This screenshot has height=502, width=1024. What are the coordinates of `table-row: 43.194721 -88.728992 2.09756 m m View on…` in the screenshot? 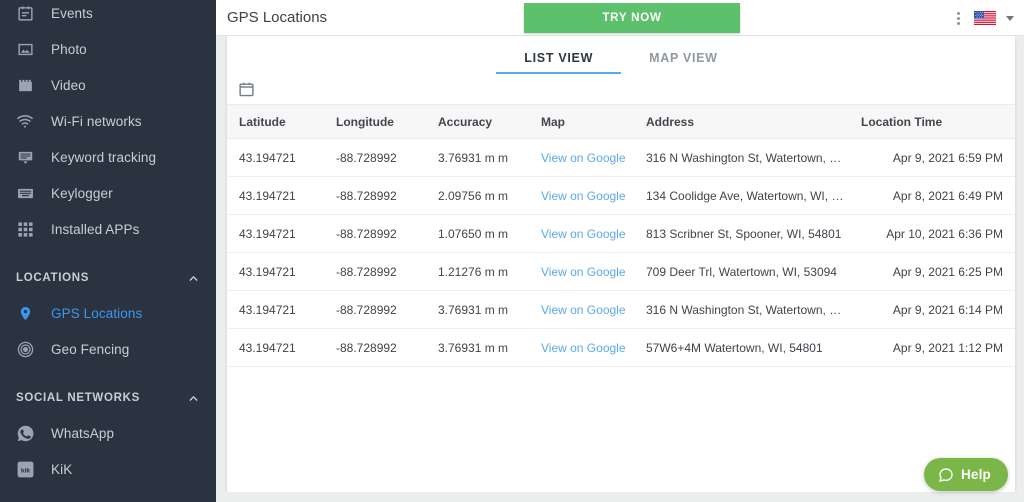 It's located at (621, 195).